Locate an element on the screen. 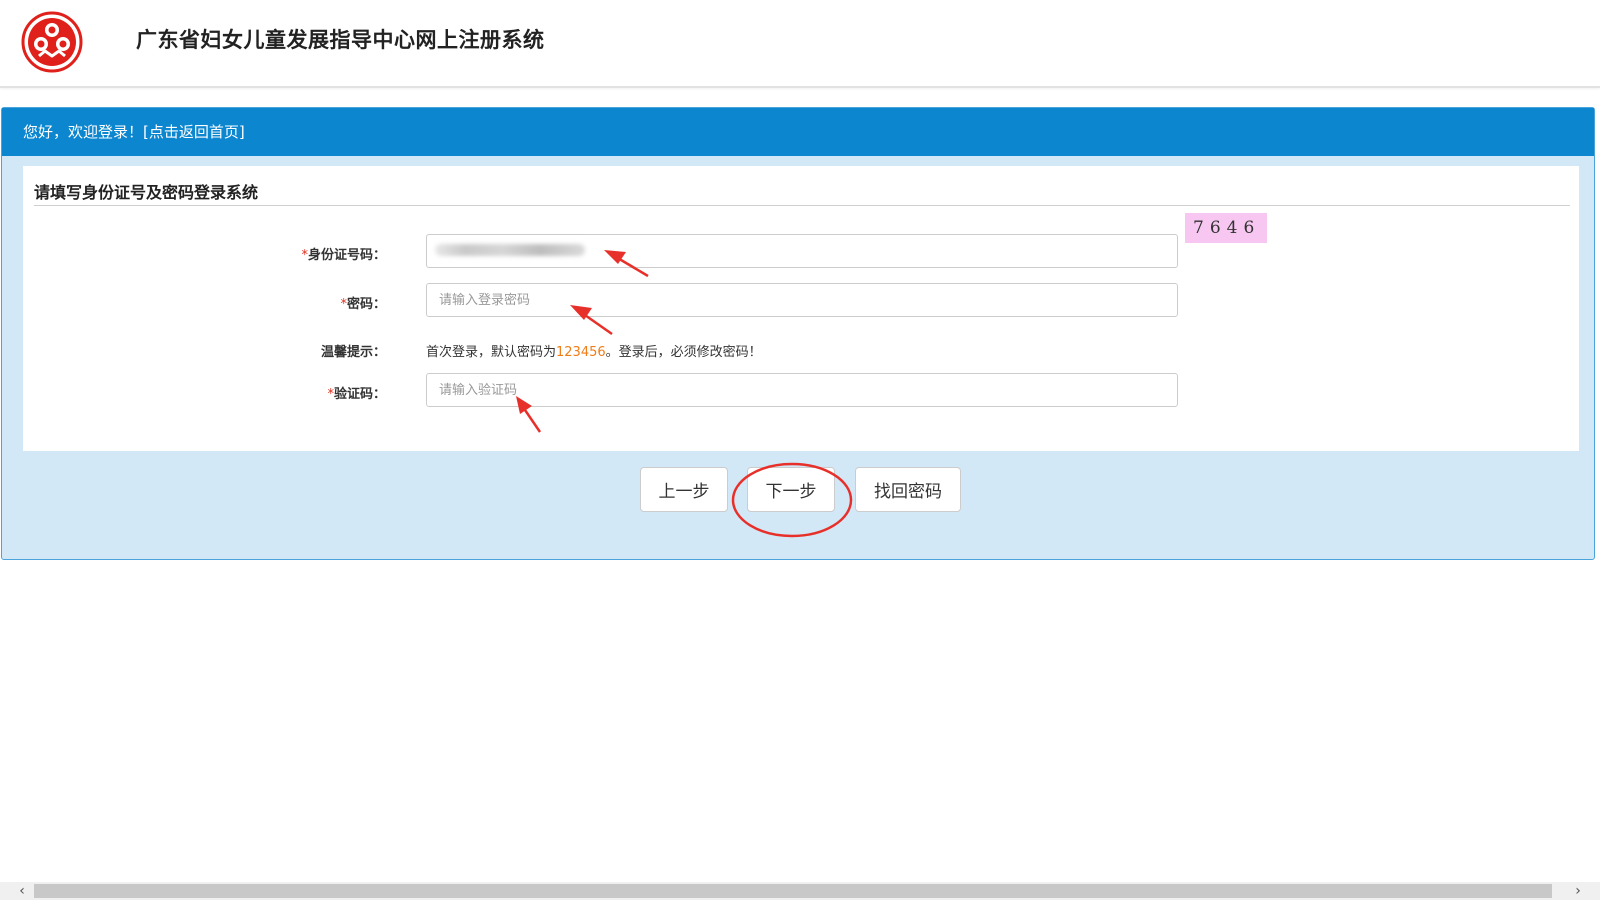 The image size is (1600, 900). hint-label: 温馨提示： is located at coordinates (353, 352).